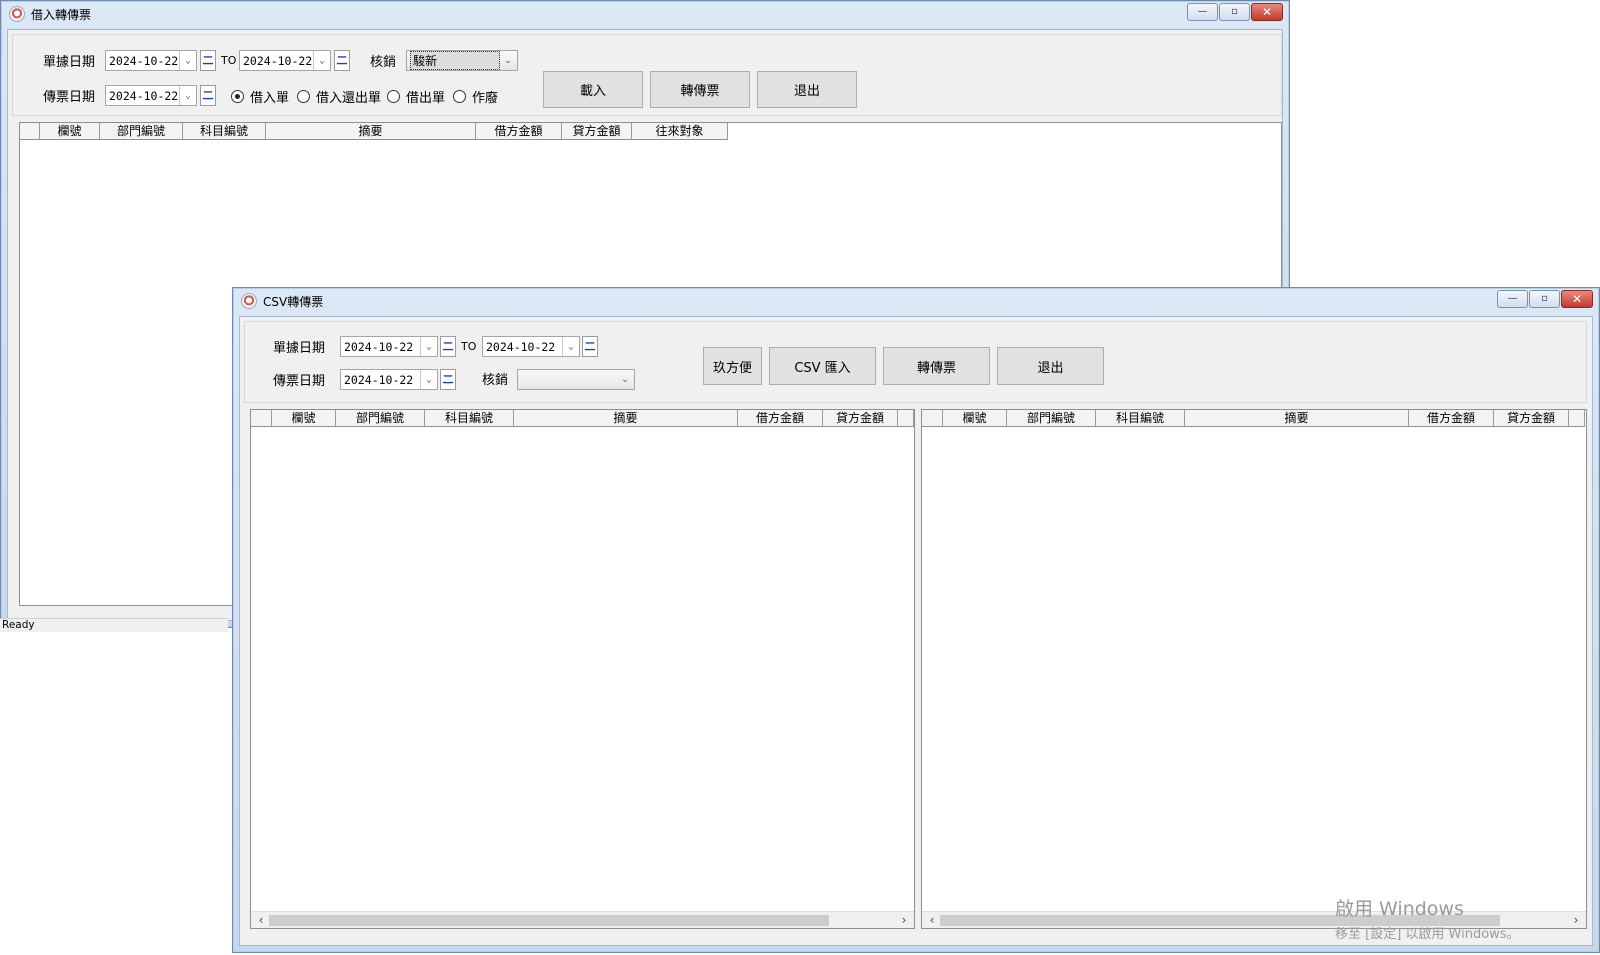 This screenshot has height=955, width=1600. I want to click on radio-label: 借入單, so click(270, 98).